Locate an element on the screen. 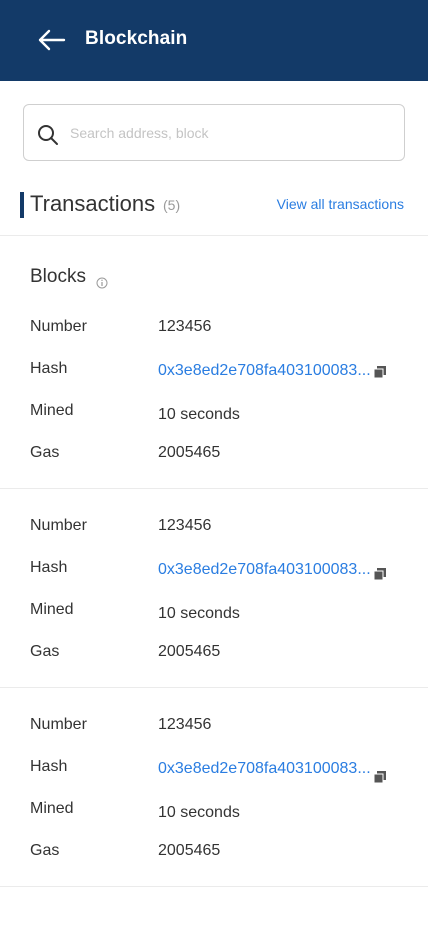  section-marker is located at coordinates (22, 205).